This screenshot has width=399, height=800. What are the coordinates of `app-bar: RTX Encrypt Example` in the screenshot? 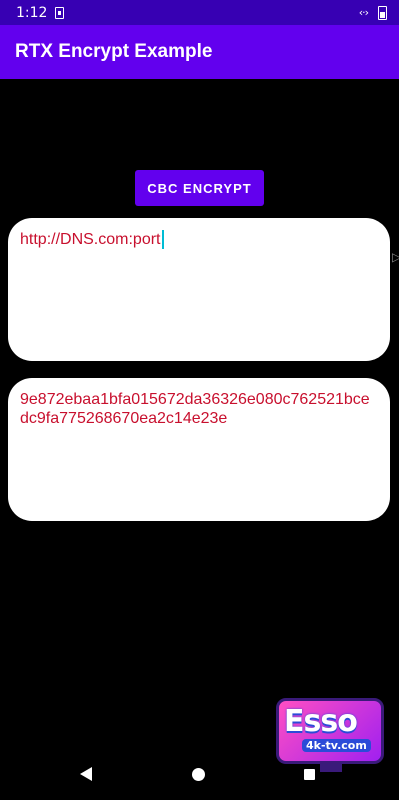 It's located at (199, 52).